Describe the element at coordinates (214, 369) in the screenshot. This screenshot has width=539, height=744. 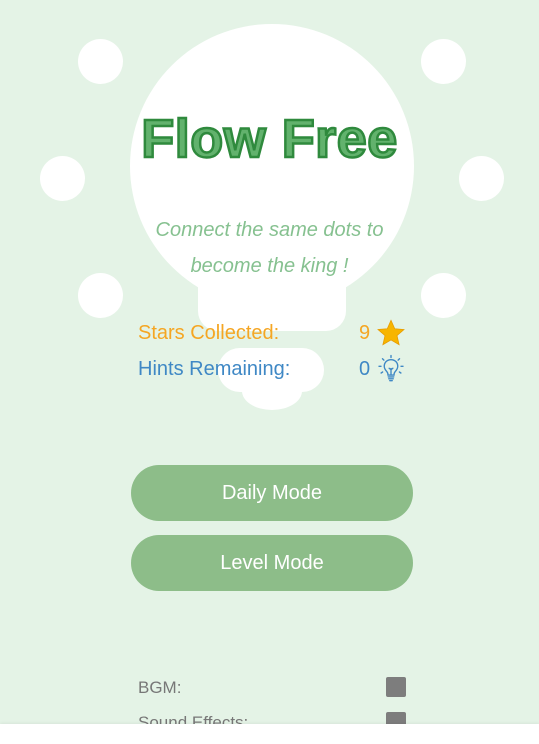
I see `hints-label: Hints Remaining:` at that location.